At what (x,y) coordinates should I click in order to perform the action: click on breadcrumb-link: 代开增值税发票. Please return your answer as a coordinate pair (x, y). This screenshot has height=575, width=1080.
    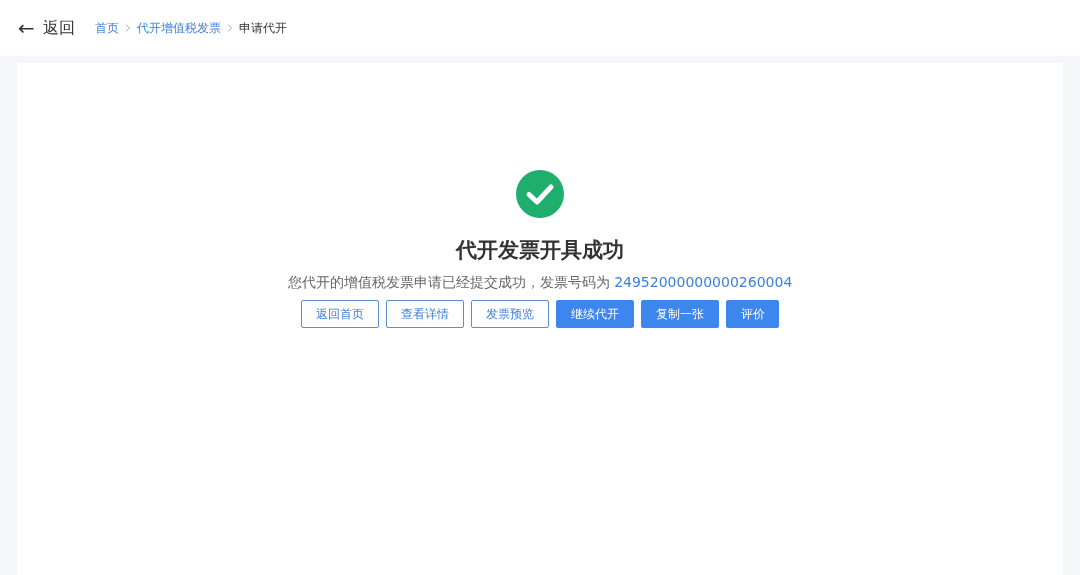
    Looking at the image, I should click on (178, 28).